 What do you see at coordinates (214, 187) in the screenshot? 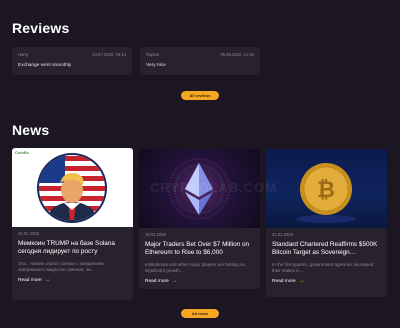
I see `watermark: CRYPTOLAB.COM` at bounding box center [214, 187].